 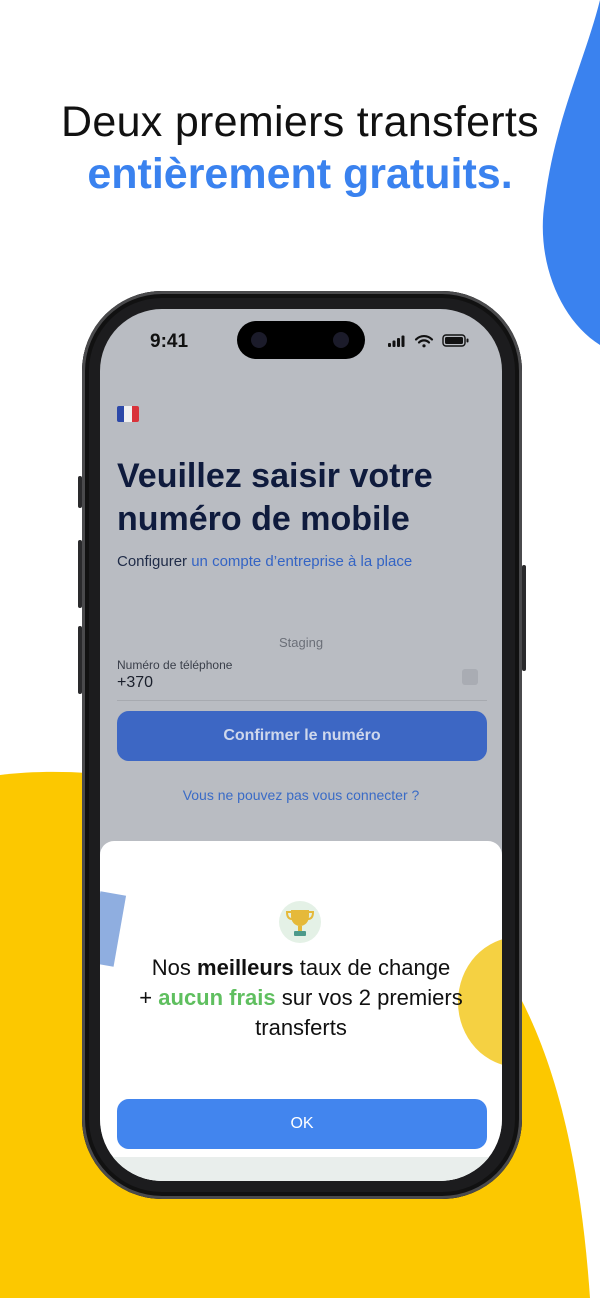 I want to click on phone-field-label: Numéro de téléphone, so click(x=175, y=665).